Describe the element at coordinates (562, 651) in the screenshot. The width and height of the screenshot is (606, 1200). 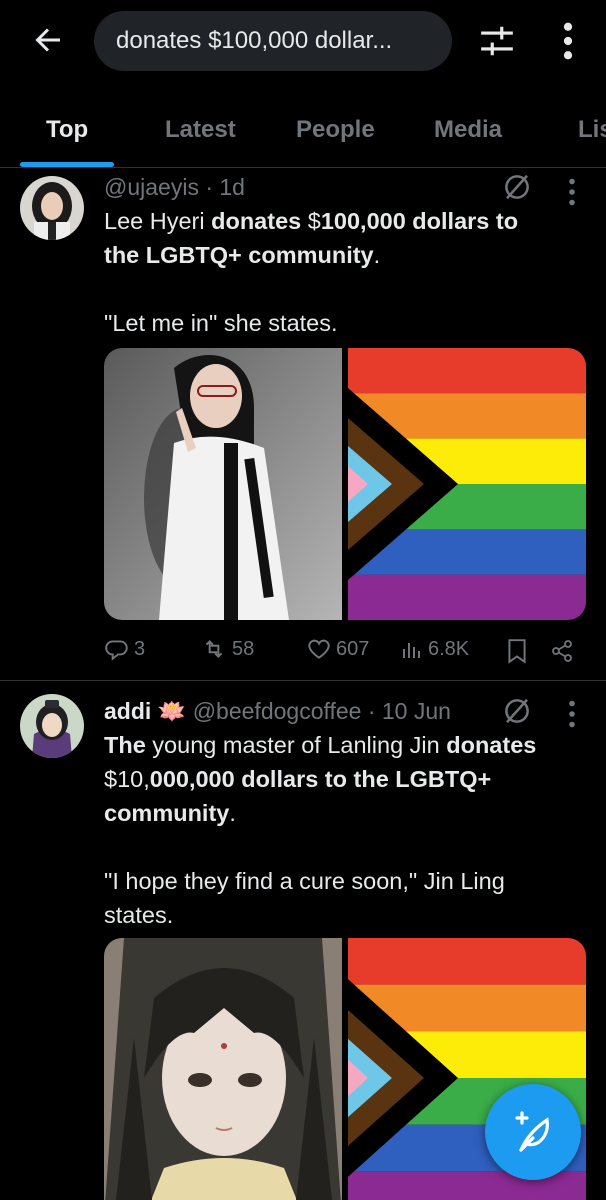
I see `share-icon` at that location.